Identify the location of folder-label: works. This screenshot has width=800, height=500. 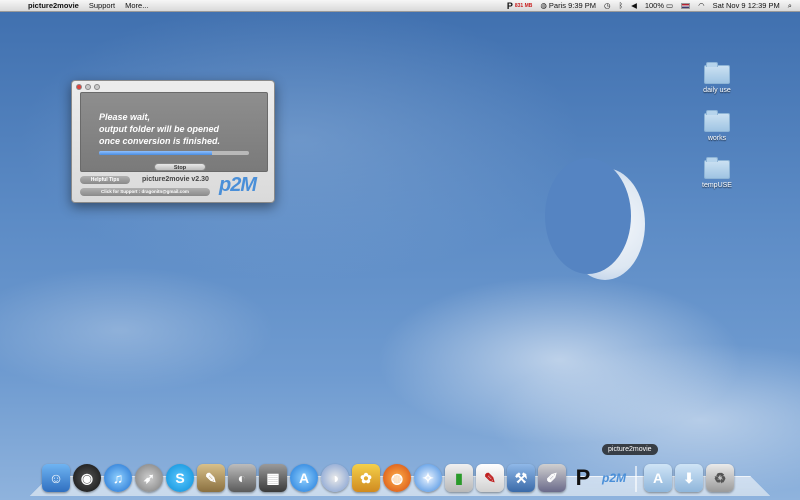
(717, 138).